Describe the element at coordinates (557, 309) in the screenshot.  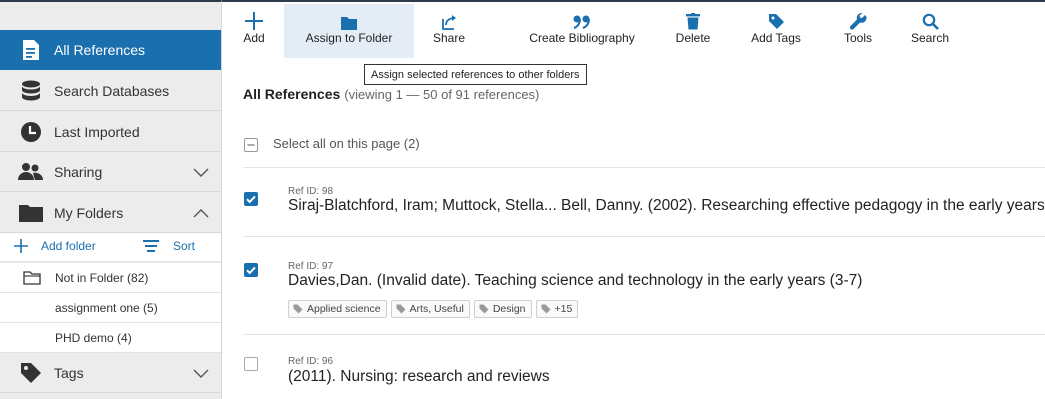
I see `tag-chip: +15` at that location.